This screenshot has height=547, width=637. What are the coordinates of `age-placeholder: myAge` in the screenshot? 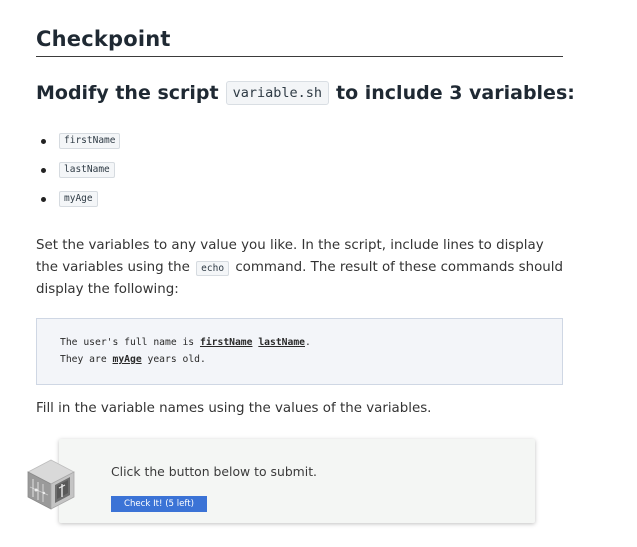 It's located at (127, 359).